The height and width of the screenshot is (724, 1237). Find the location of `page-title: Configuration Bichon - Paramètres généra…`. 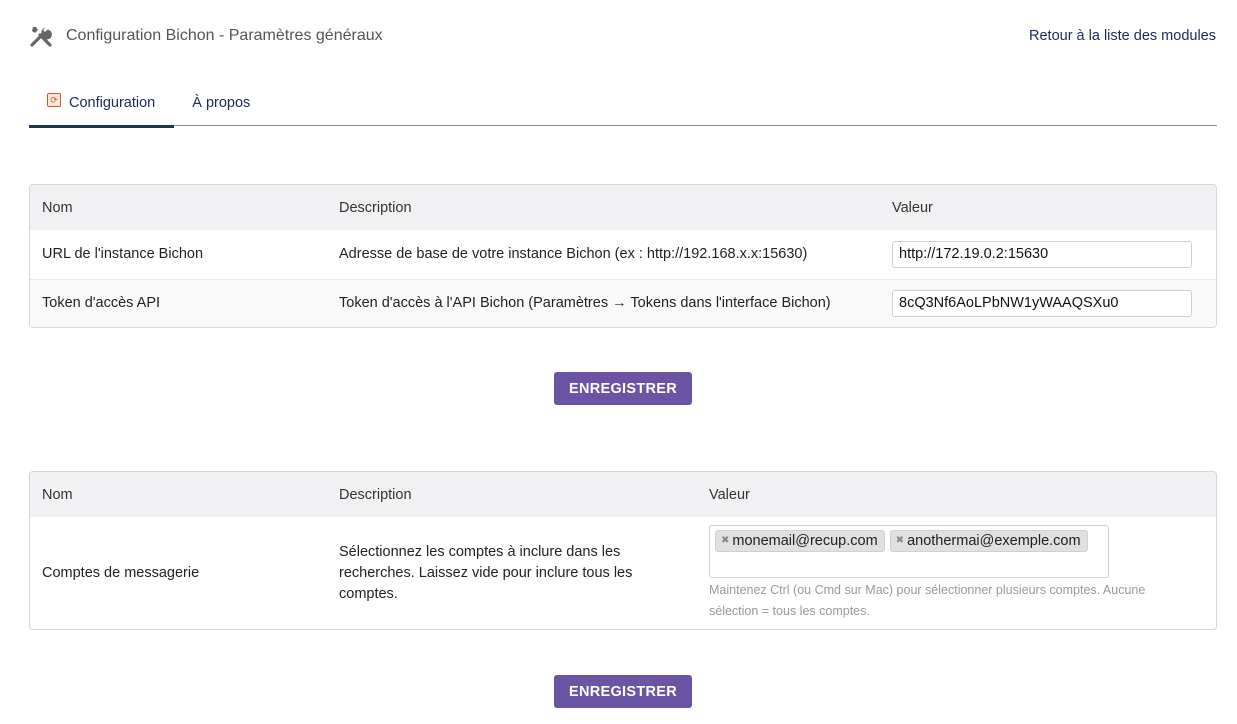

page-title: Configuration Bichon - Paramètres généra… is located at coordinates (224, 35).